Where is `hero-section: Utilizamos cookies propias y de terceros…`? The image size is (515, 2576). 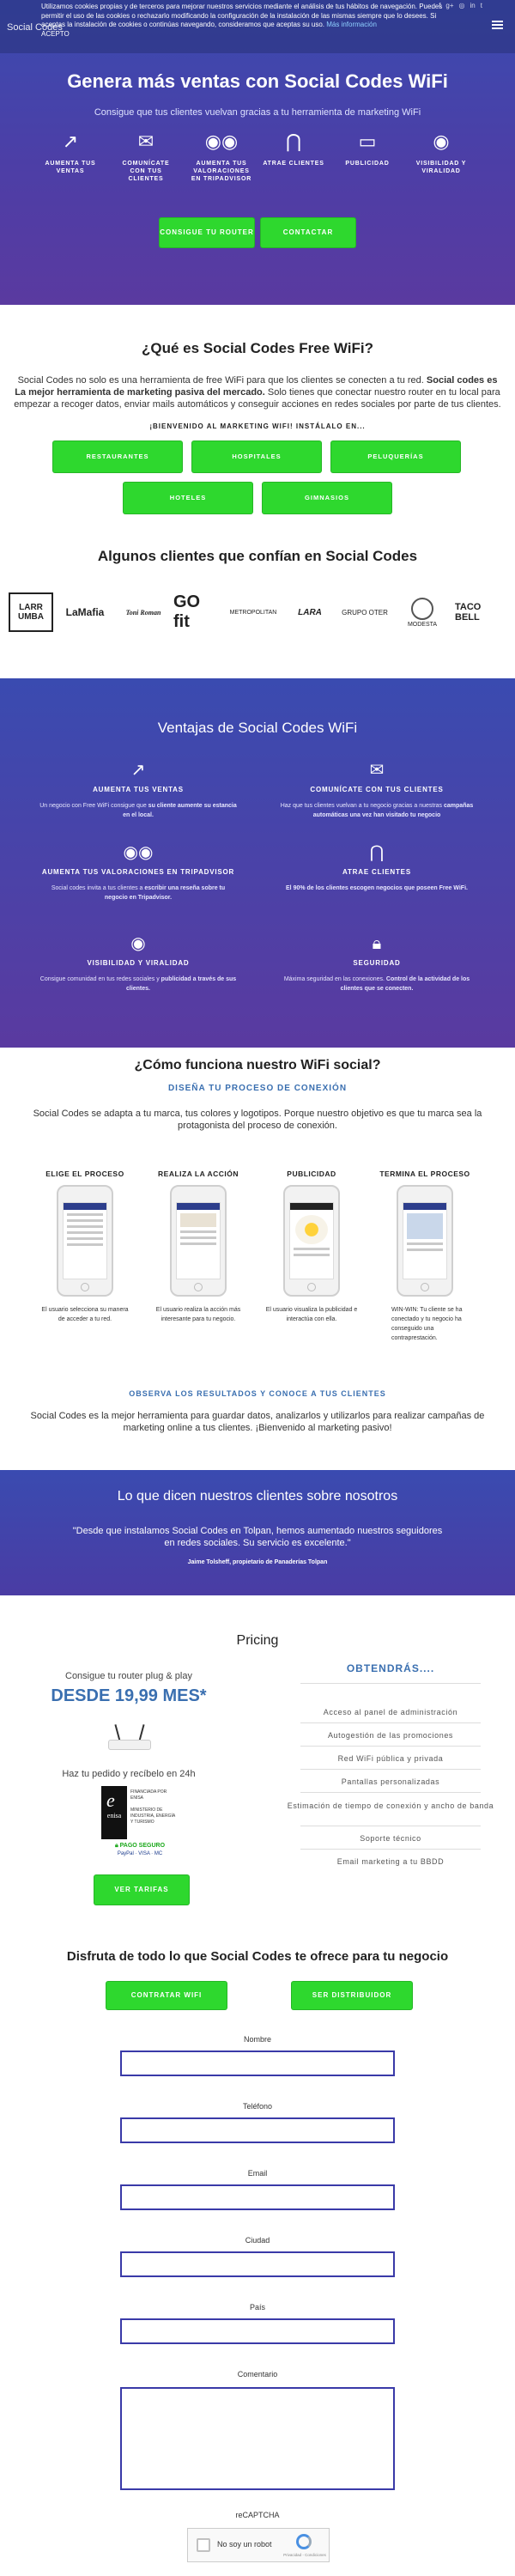 hero-section: Utilizamos cookies propias y de terceros… is located at coordinates (257, 153).